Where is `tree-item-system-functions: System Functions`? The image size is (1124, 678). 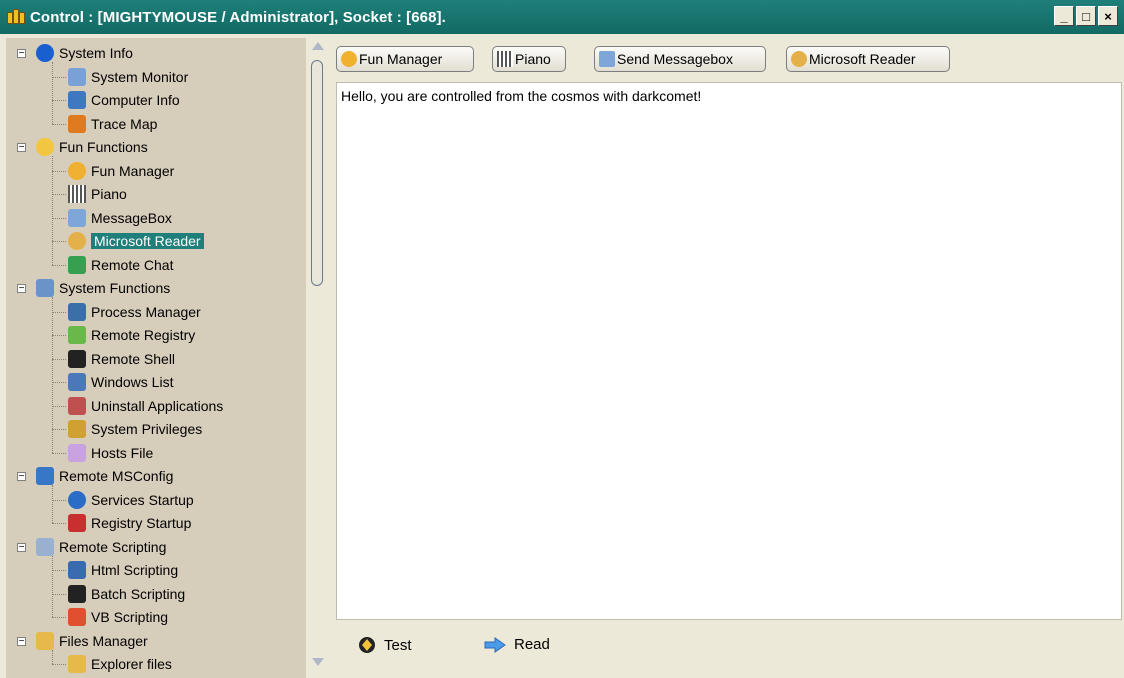 tree-item-system-functions: System Functions is located at coordinates (103, 288).